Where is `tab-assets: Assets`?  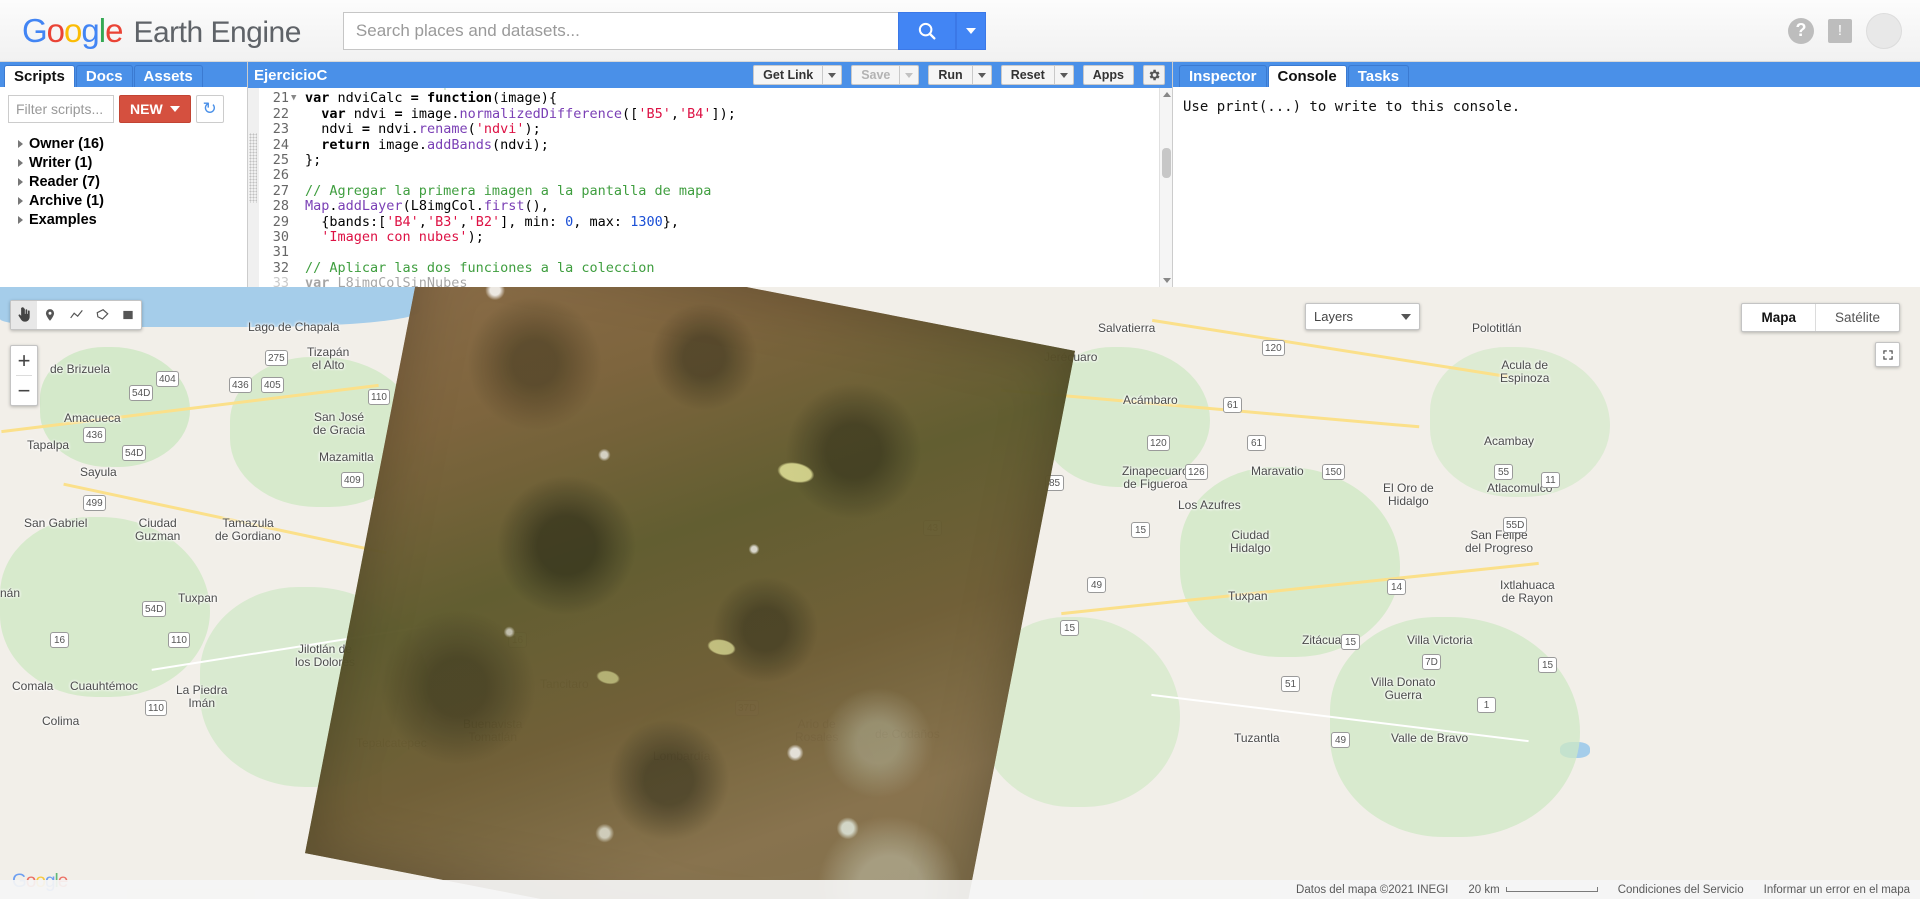
tab-assets: Assets is located at coordinates (168, 76).